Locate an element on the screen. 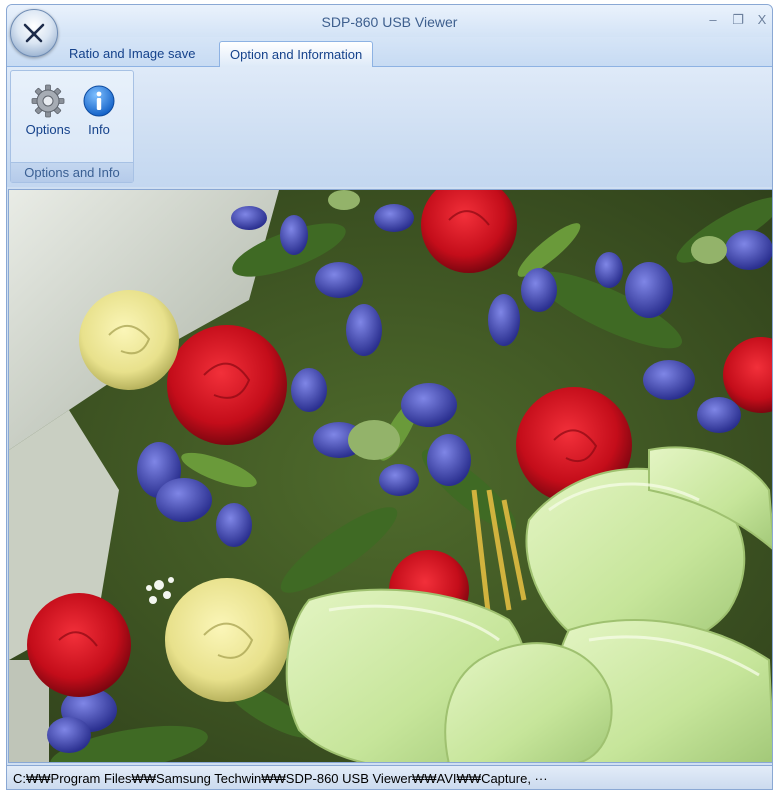  window-title: SDP-860 USB Viewer is located at coordinates (389, 22).